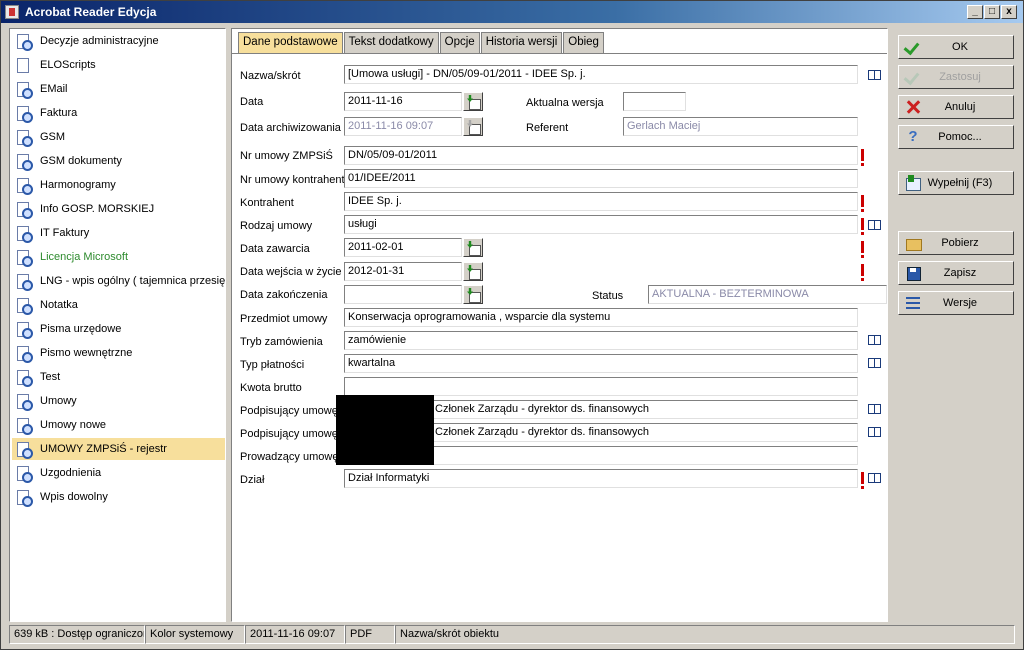  I want to click on sidebar-item-gsm-dokumenty: GSM dokumenty, so click(118, 161).